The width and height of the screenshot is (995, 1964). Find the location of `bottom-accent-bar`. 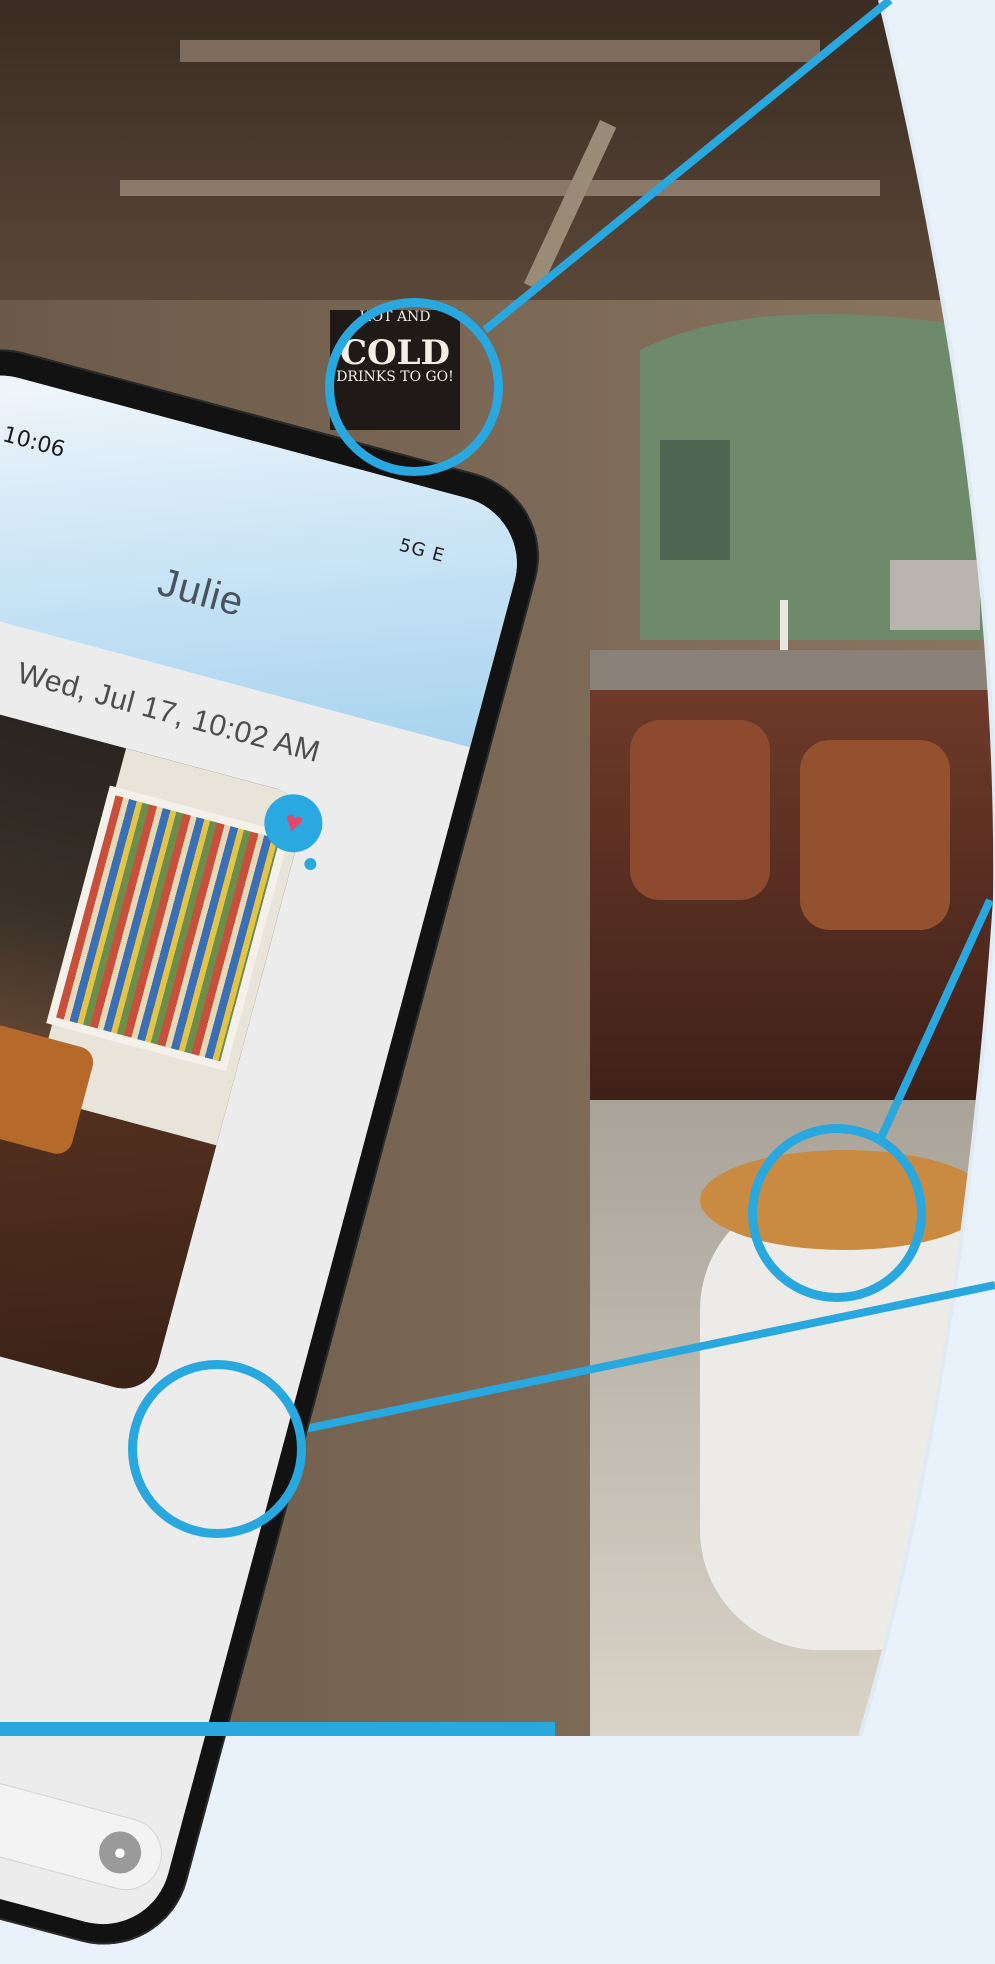

bottom-accent-bar is located at coordinates (277, 1729).